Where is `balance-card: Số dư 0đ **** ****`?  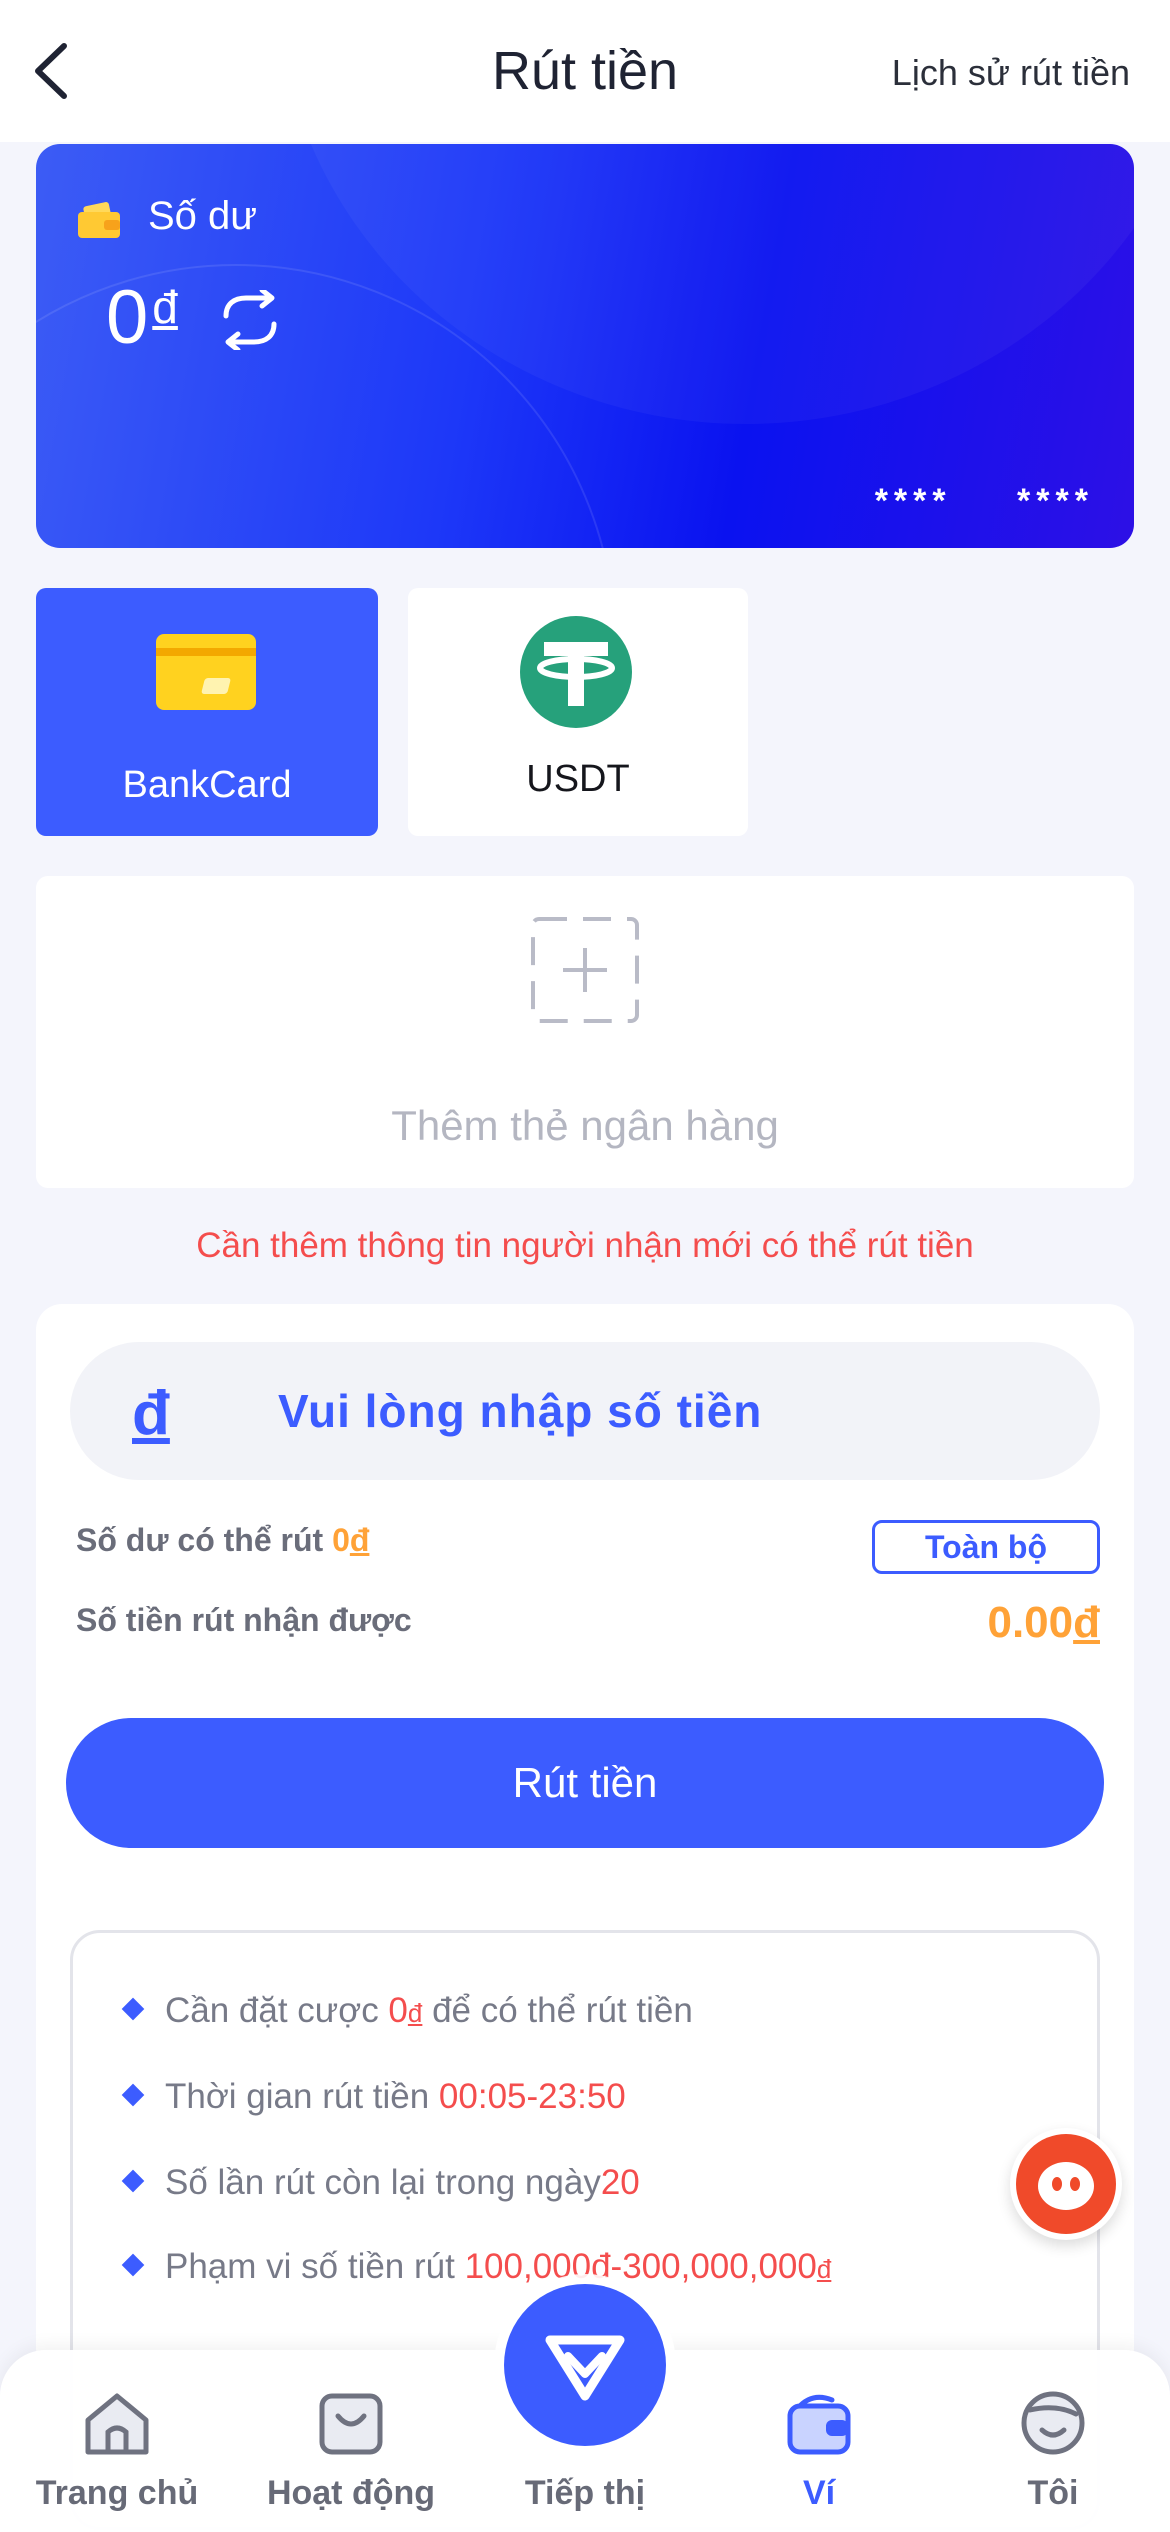 balance-card: Số dư 0đ **** **** is located at coordinates (585, 346).